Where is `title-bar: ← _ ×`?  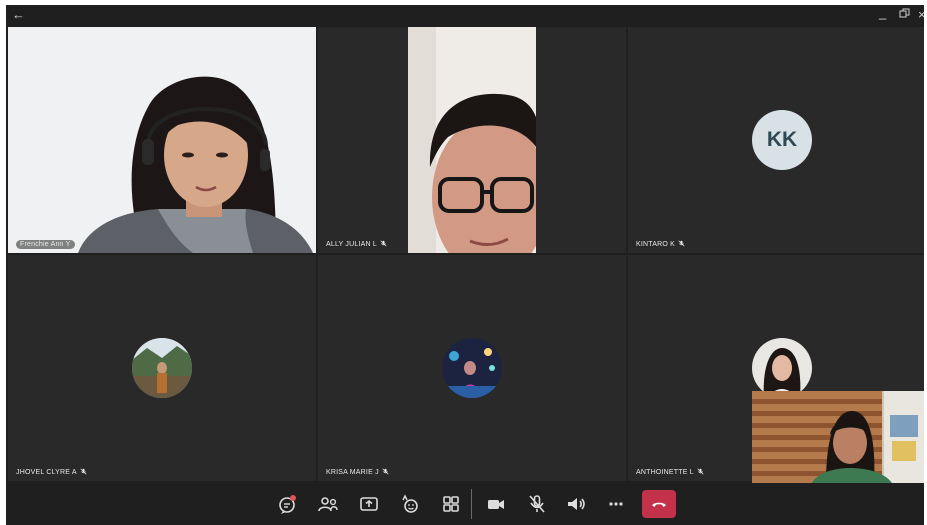 title-bar: ← _ × is located at coordinates (465, 16).